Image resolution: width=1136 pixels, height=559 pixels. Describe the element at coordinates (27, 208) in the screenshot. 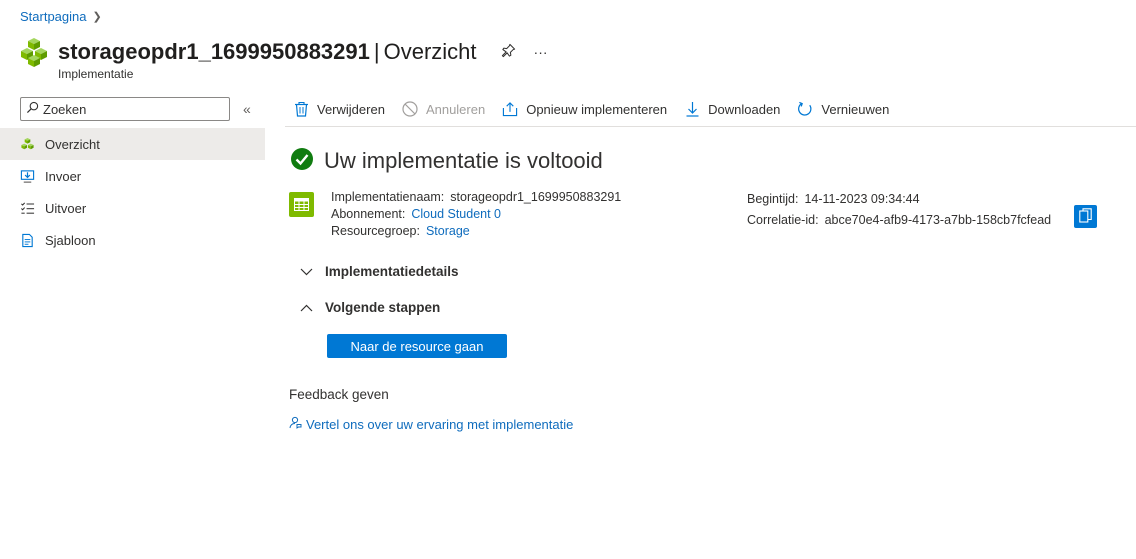

I see `output-icon` at that location.